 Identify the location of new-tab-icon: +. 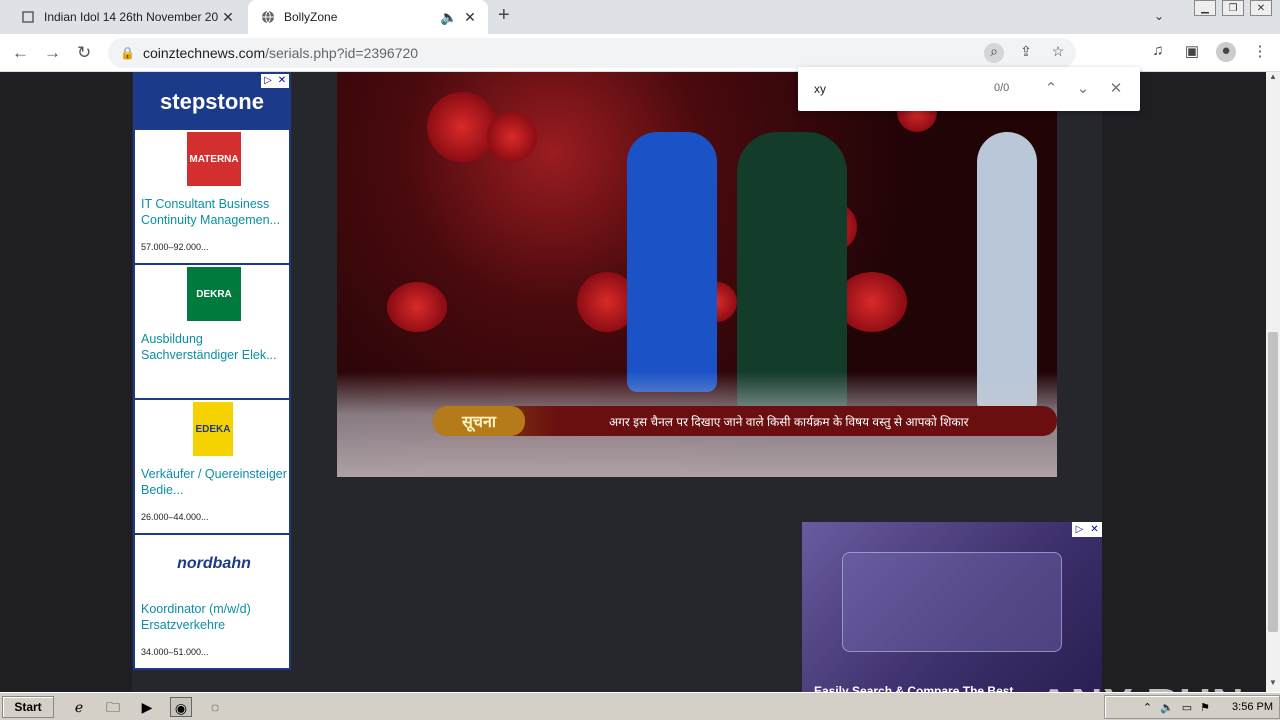
(504, 15).